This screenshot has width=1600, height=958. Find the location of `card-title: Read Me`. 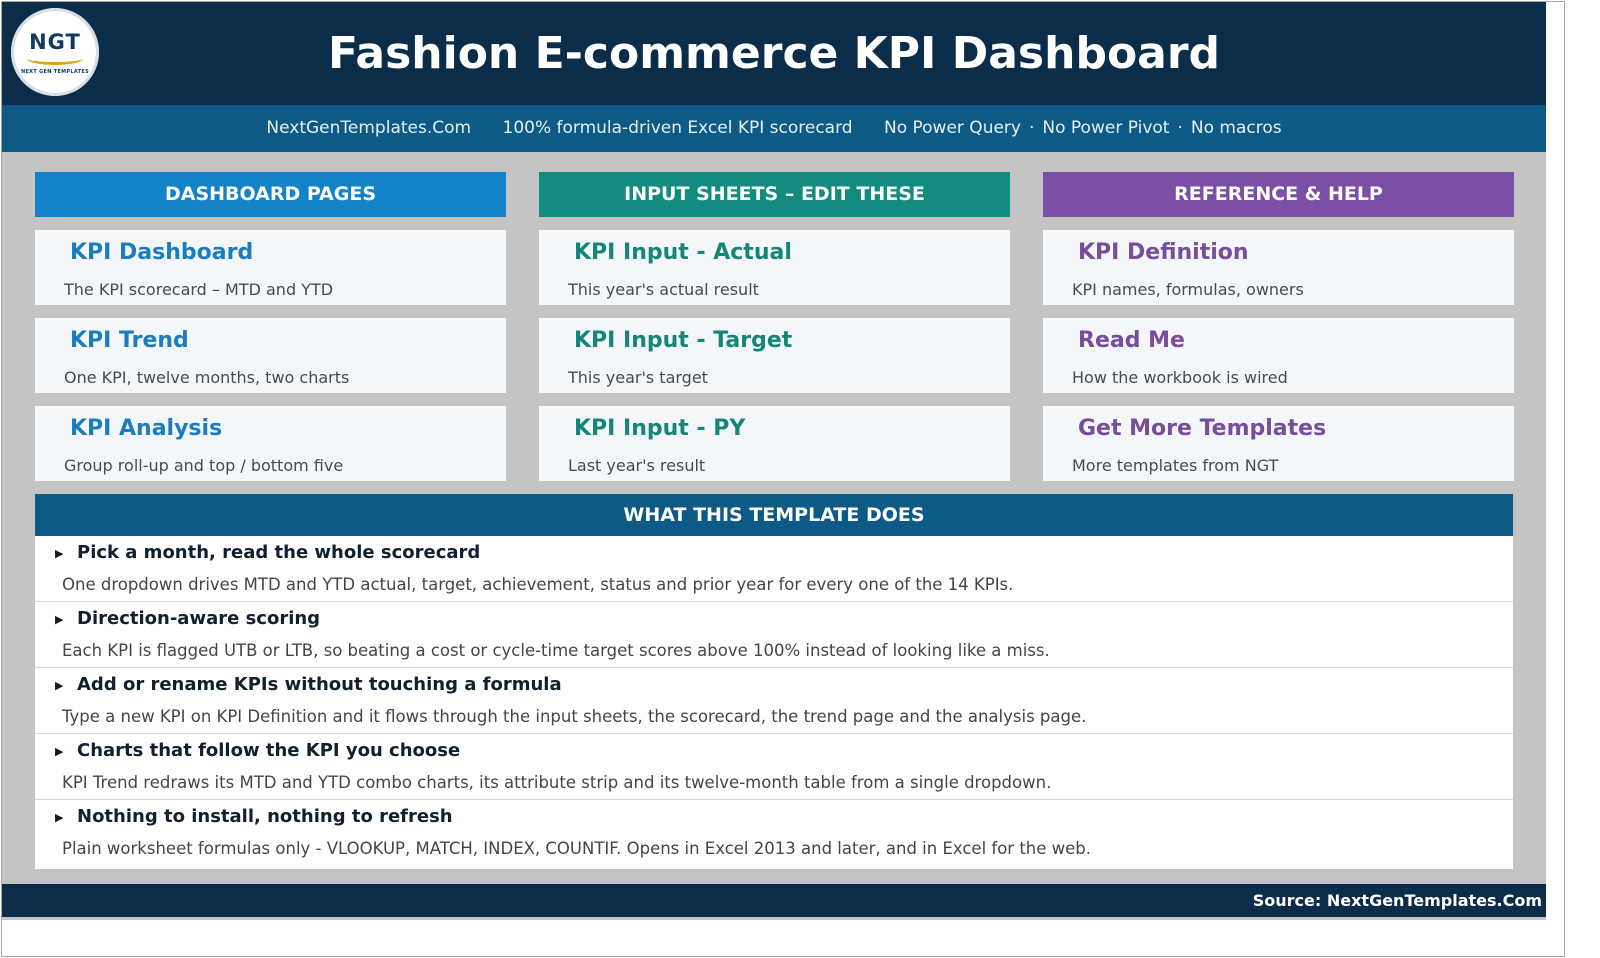

card-title: Read Me is located at coordinates (1131, 341).